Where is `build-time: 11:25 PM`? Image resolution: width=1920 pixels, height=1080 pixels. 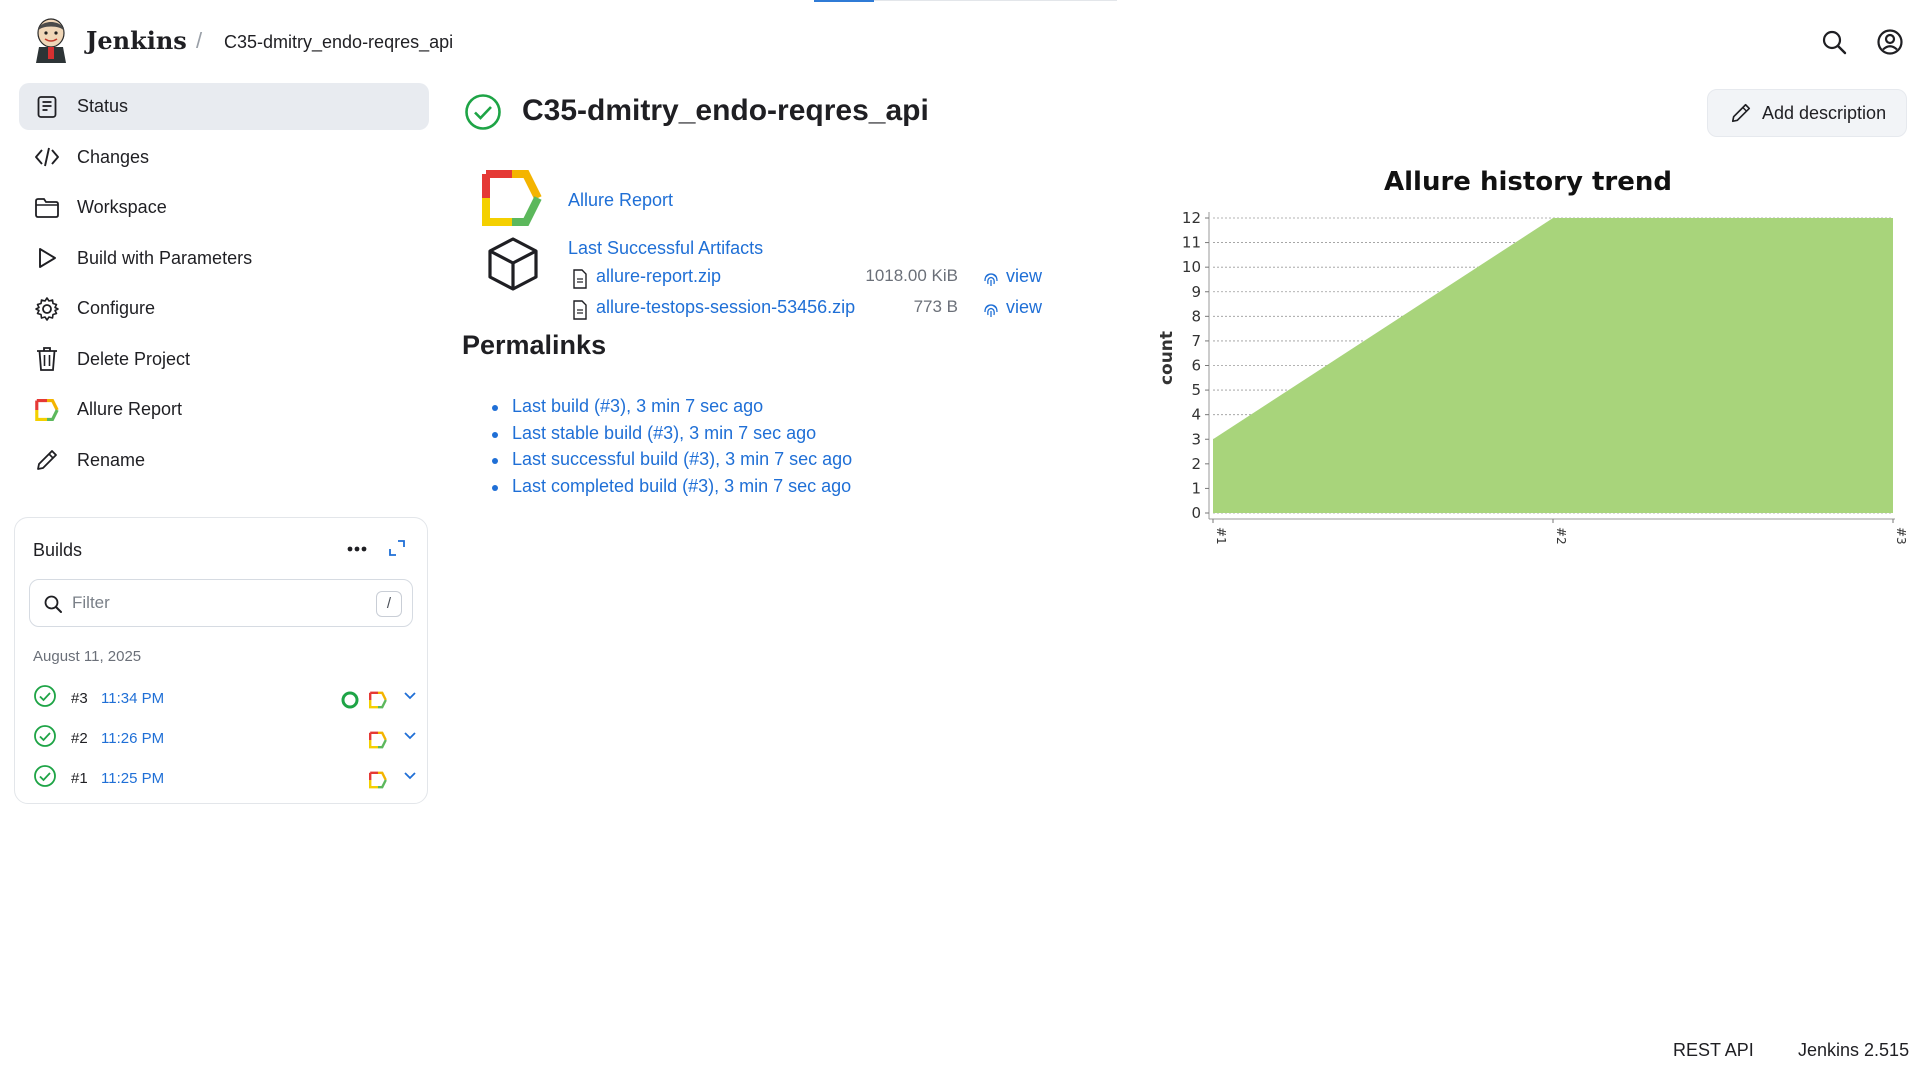
build-time: 11:25 PM is located at coordinates (132, 778).